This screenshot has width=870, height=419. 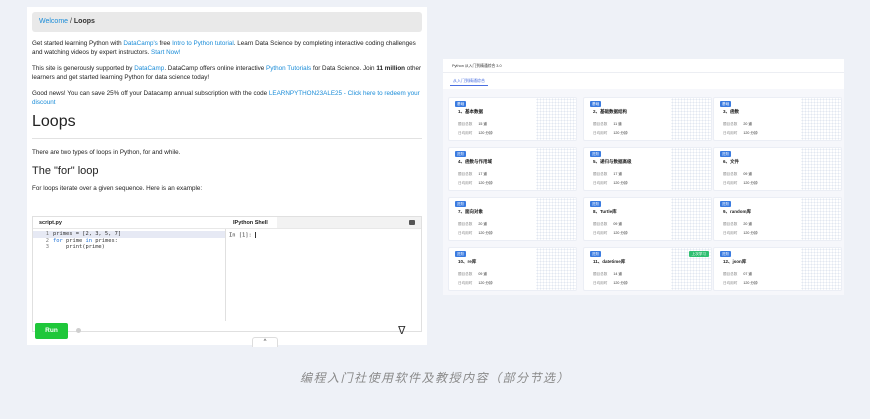 What do you see at coordinates (617, 274) in the screenshot?
I see `question-count: 14 道` at bounding box center [617, 274].